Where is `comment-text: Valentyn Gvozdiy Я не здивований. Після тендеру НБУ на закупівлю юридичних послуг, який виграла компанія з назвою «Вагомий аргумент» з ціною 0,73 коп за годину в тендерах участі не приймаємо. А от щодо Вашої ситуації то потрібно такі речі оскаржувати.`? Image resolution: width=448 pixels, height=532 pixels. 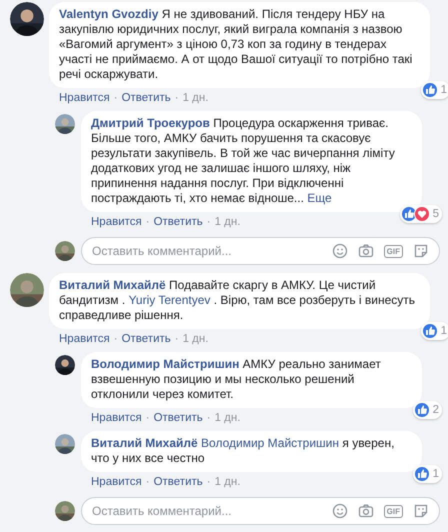
comment-text: Valentyn Gvozdiy Я не здивований. Після тендеру НБУ на закупівлю юридичних послуг, який виграла компанія з назвою «Вагомий аргумент» з ціною 0,73 коп за годину в тендерах участі не приймаємо. А от щодо Вашої ситуації то потрібно такі речі оскаржувати. is located at coordinates (236, 44).